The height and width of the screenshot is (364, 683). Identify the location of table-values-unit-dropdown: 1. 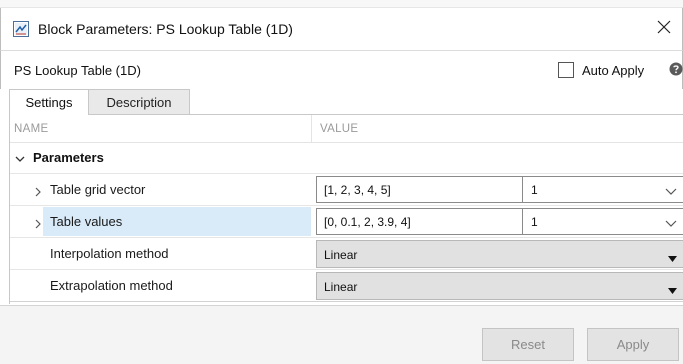
(603, 221).